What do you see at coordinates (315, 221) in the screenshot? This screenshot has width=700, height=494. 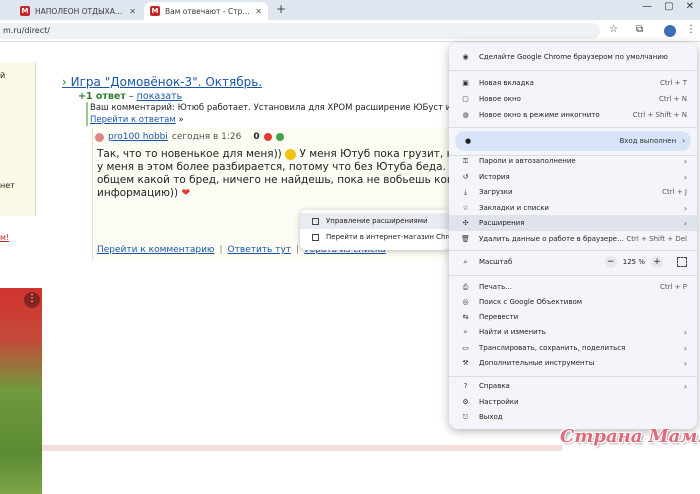 I see `puzzle-icon` at bounding box center [315, 221].